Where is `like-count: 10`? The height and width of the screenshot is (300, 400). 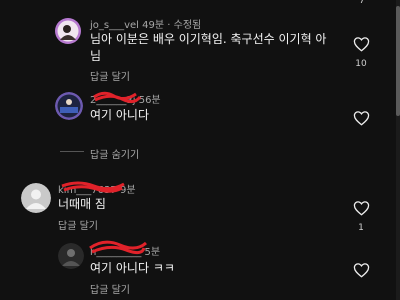
like-count: 10 is located at coordinates (361, 64).